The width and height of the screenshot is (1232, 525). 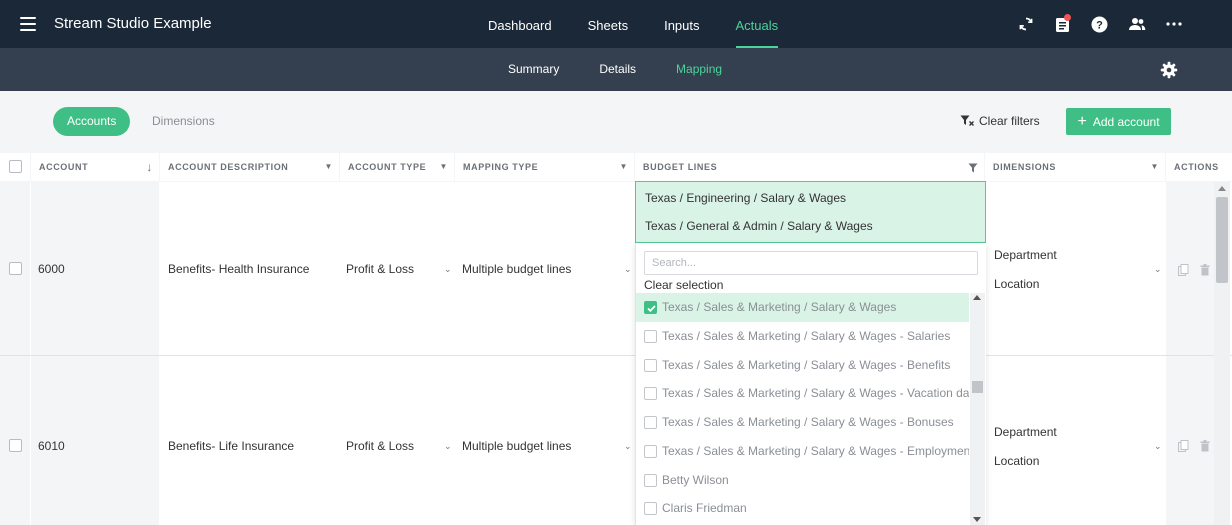 What do you see at coordinates (183, 121) in the screenshot?
I see `tab-dimensions: Dimensions` at bounding box center [183, 121].